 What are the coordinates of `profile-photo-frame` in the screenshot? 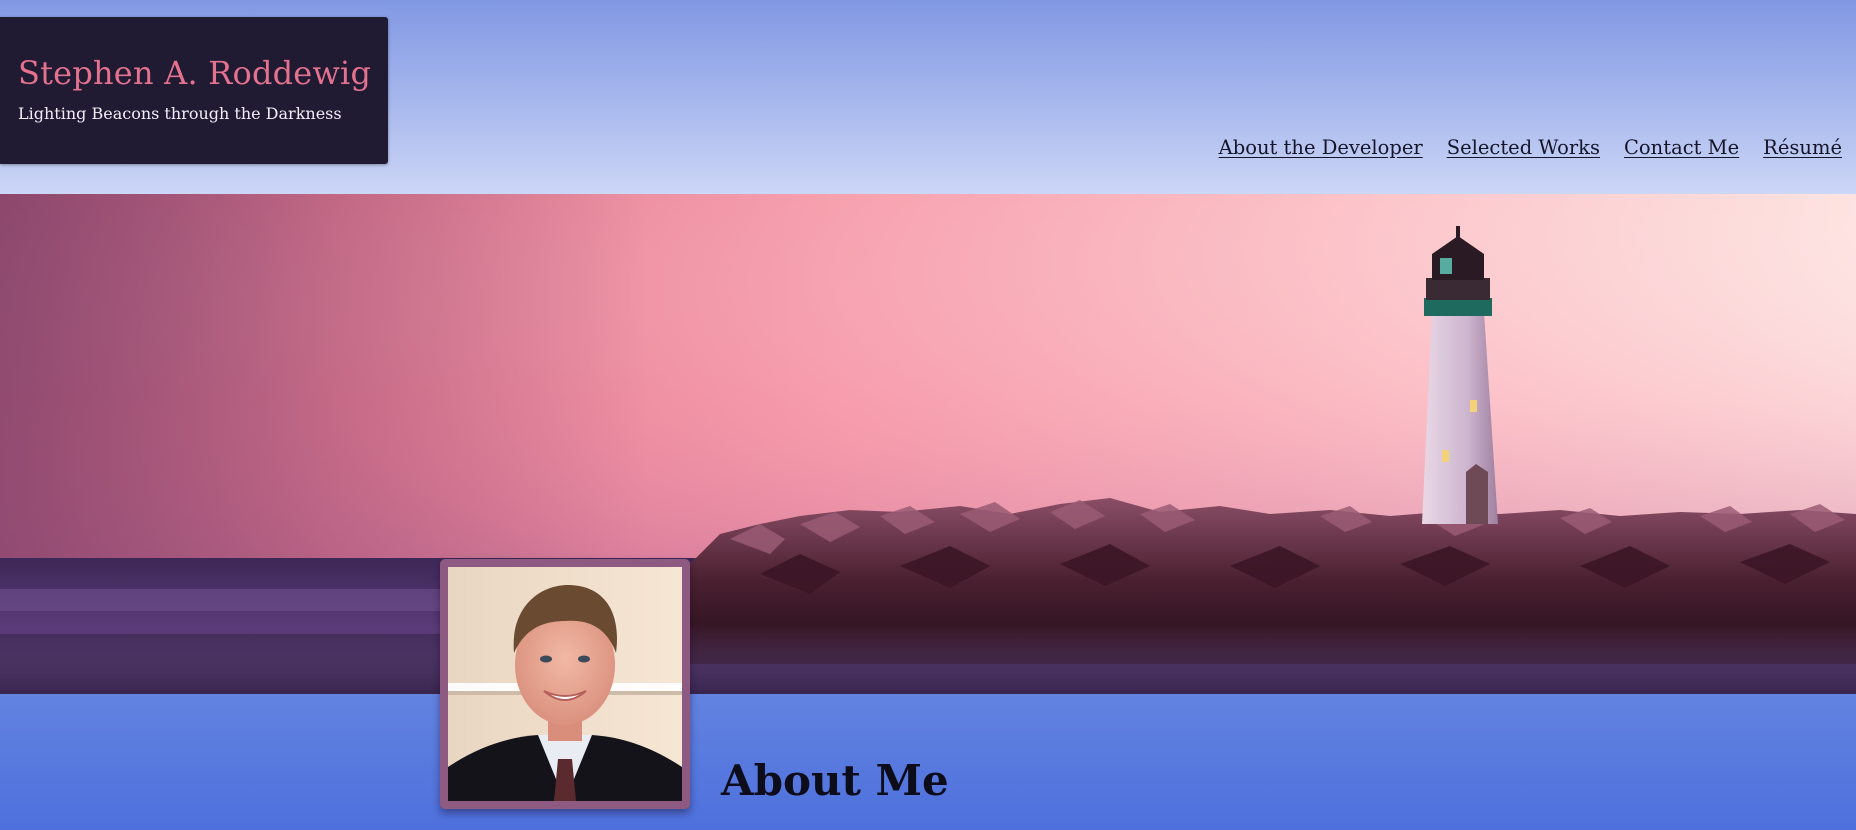 It's located at (565, 684).